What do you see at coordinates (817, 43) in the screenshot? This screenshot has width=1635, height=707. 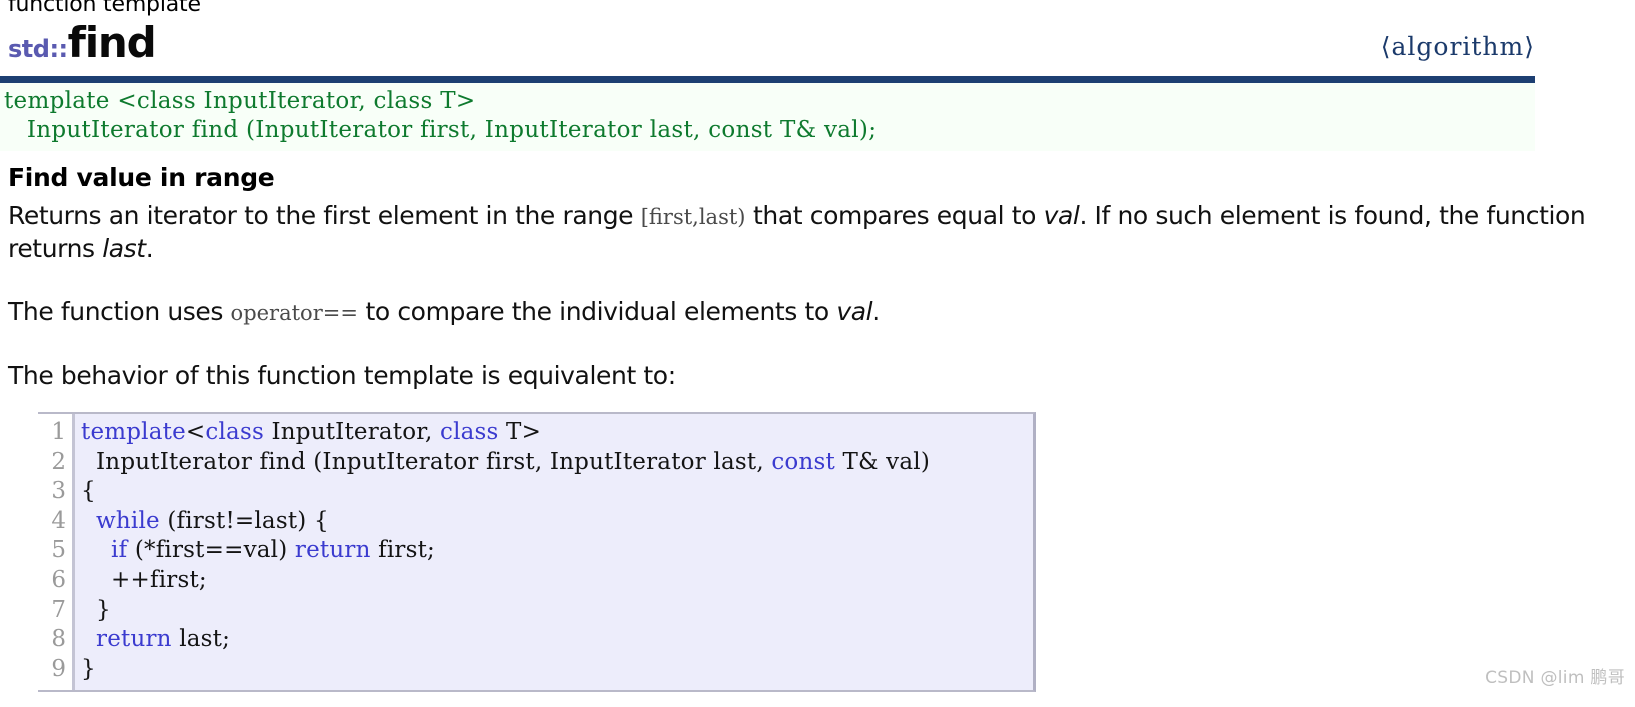 I see `title-row: std::find ⟨algorithm⟩` at bounding box center [817, 43].